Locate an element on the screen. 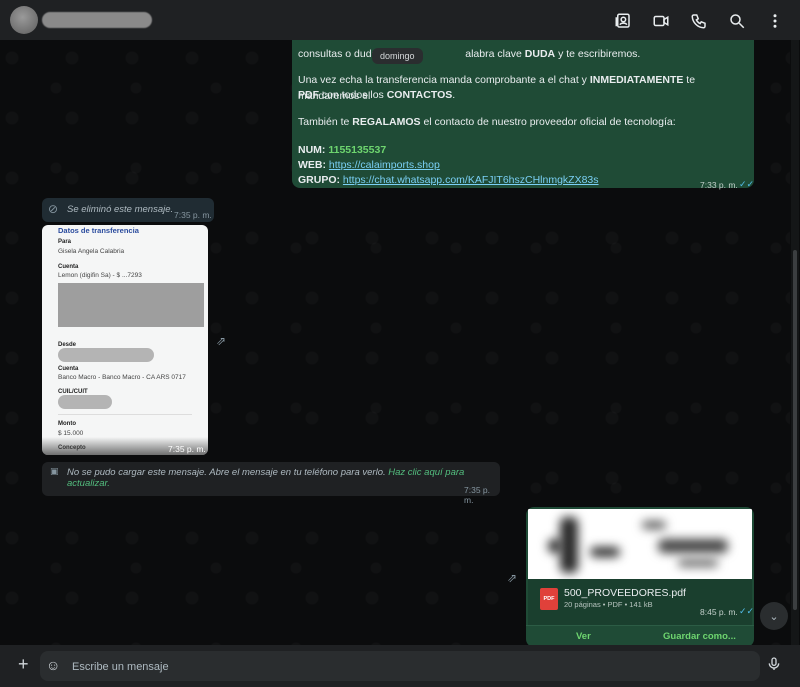  attach-plus-icon: + is located at coordinates (23, 664).